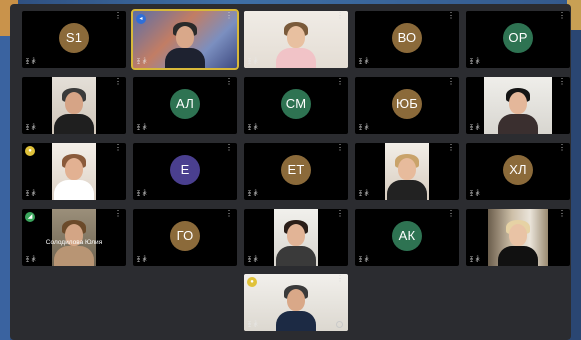  I want to click on participant-avatar: ВО, so click(407, 37).